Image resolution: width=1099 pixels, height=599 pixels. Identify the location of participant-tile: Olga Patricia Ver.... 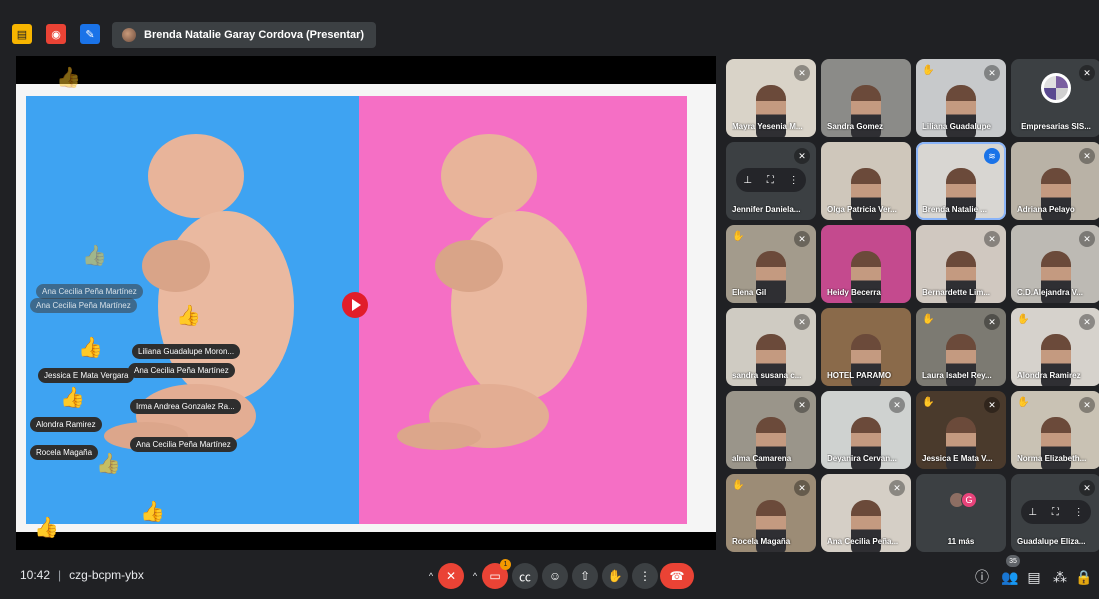
(866, 181).